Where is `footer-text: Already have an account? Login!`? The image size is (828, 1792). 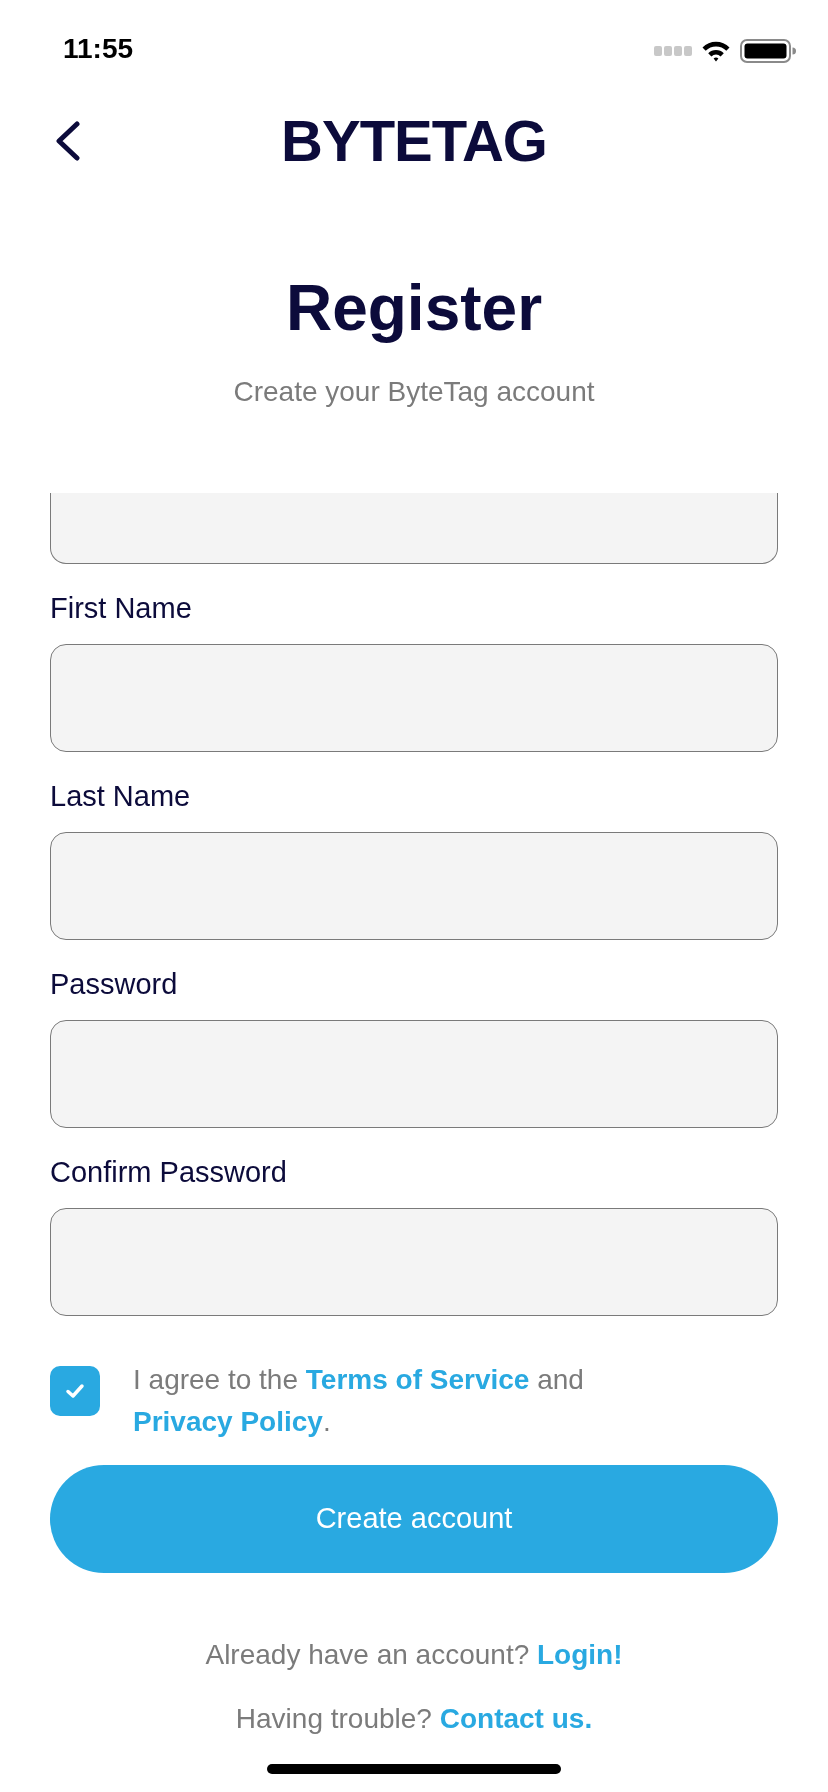 footer-text: Already have an account? Login! is located at coordinates (414, 1655).